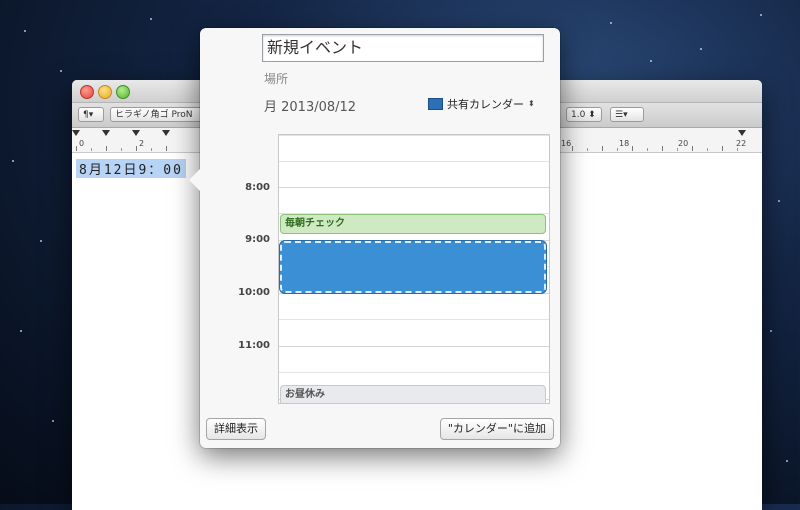 This screenshot has width=800, height=510. What do you see at coordinates (257, 187) in the screenshot?
I see `time-label-8: 8:00` at bounding box center [257, 187].